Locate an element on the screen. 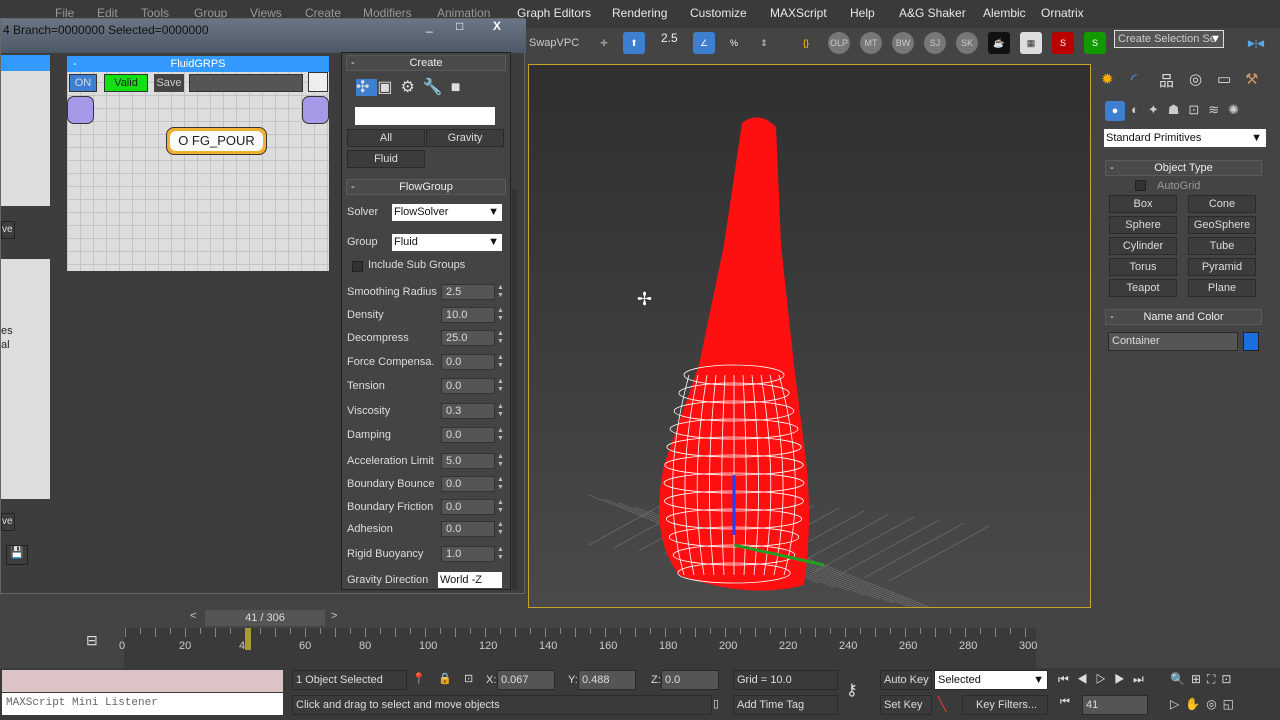  spinner-snap-icon: ⇕ is located at coordinates (764, 43).